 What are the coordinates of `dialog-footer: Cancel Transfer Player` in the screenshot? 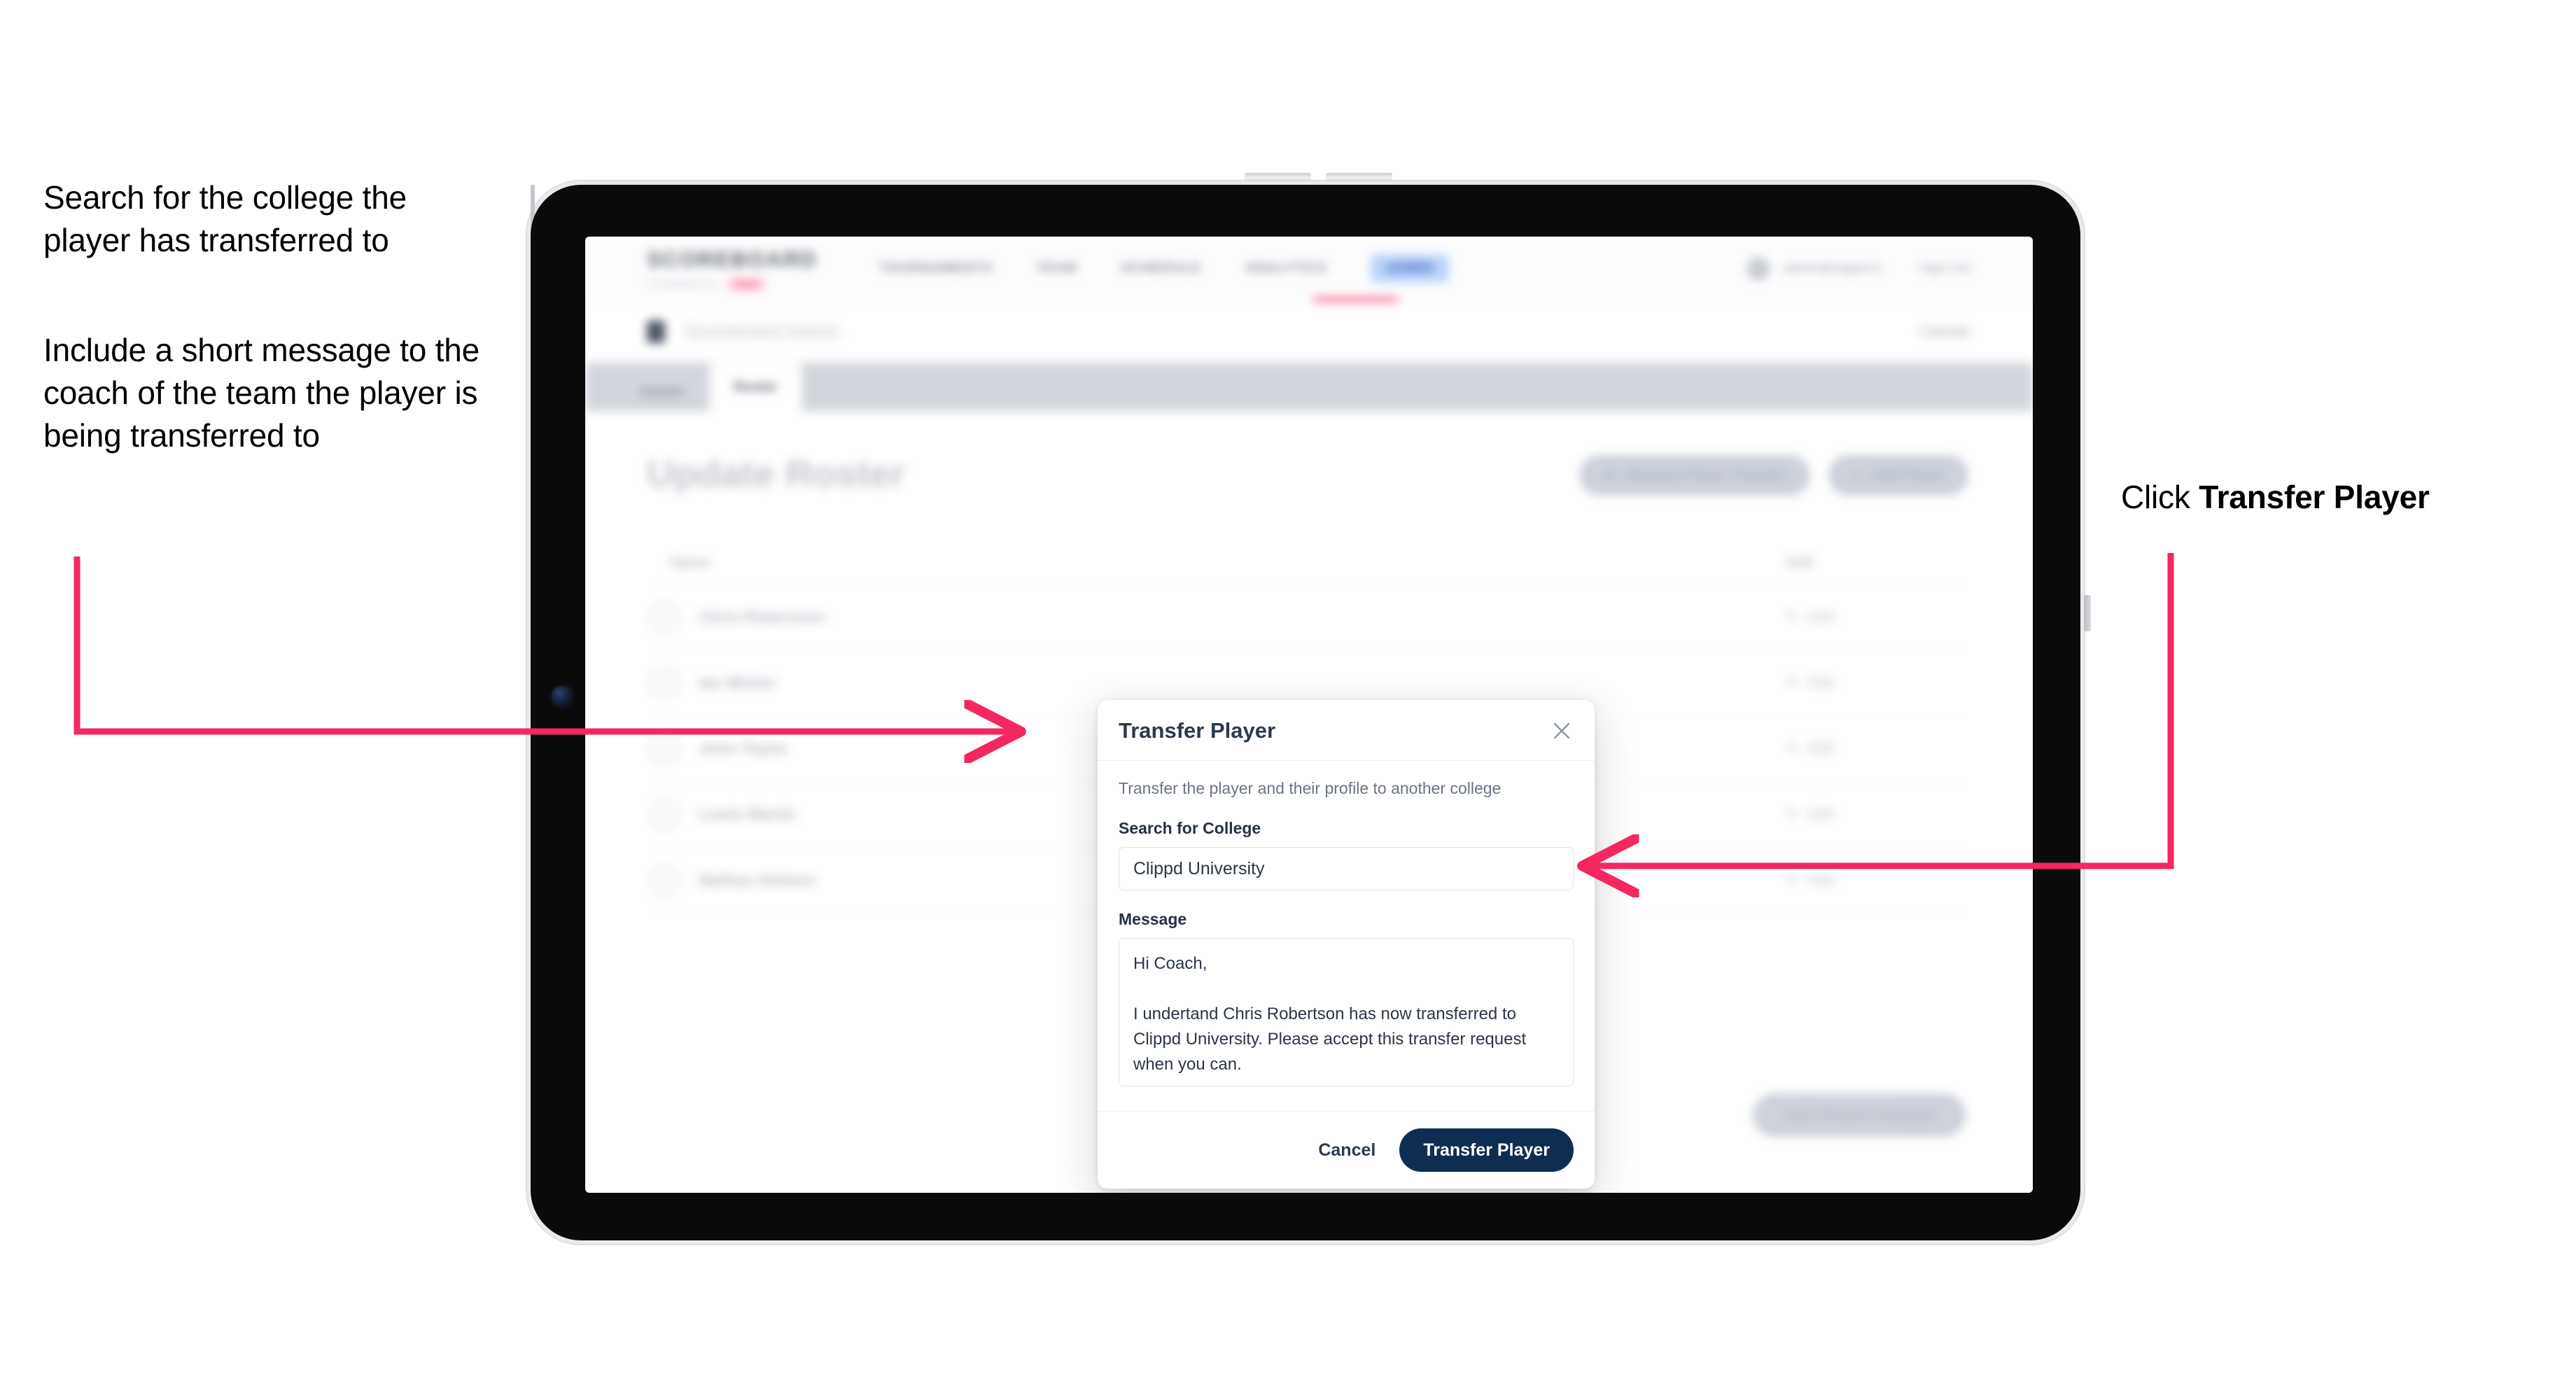 It's located at (1346, 1150).